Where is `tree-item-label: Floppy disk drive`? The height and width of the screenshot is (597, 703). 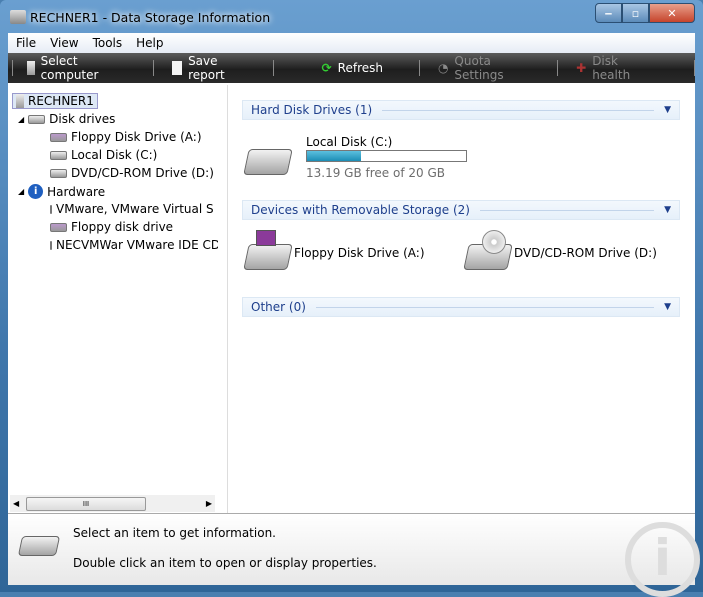
tree-item-label: Floppy disk drive is located at coordinates (122, 227).